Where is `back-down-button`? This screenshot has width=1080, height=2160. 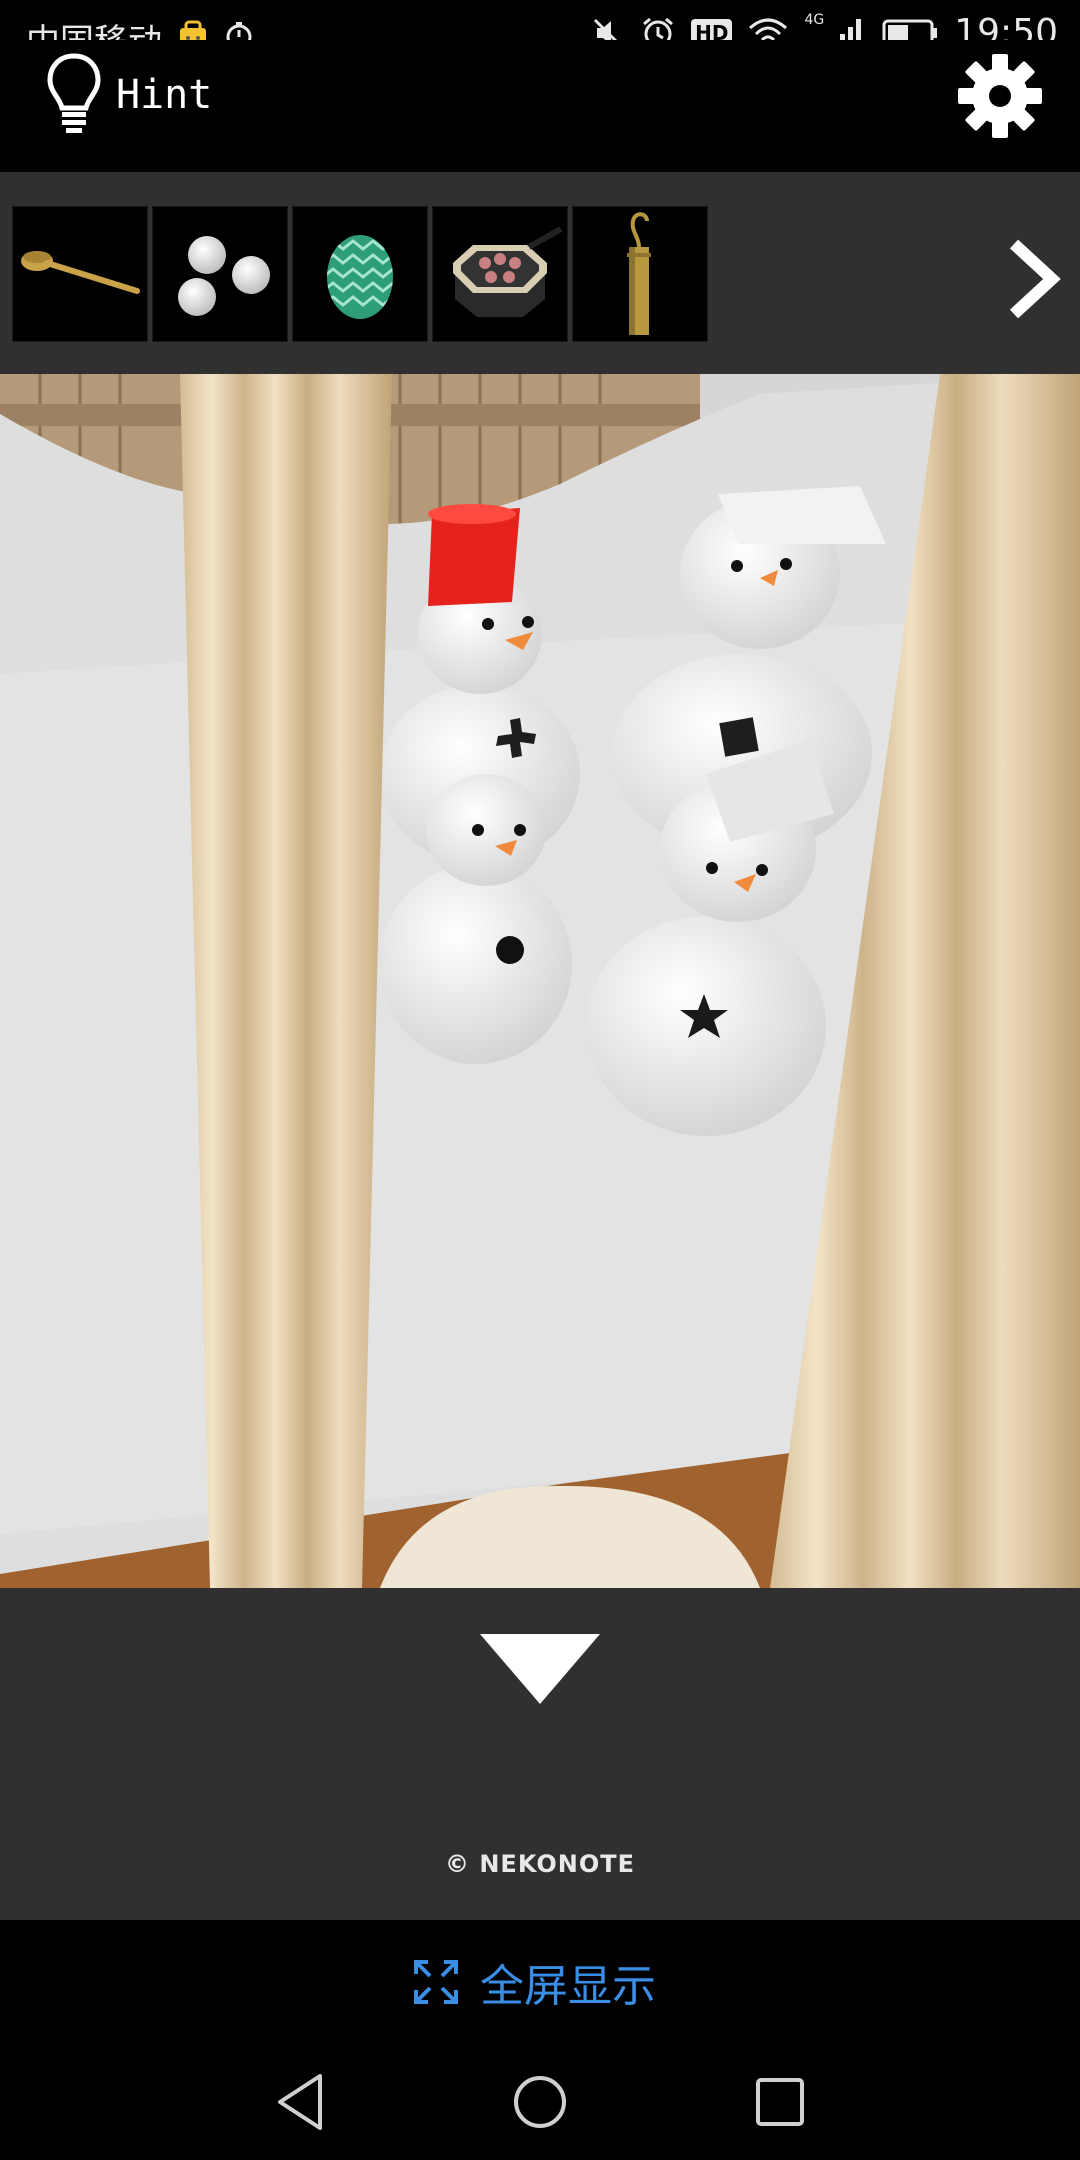 back-down-button is located at coordinates (540, 1669).